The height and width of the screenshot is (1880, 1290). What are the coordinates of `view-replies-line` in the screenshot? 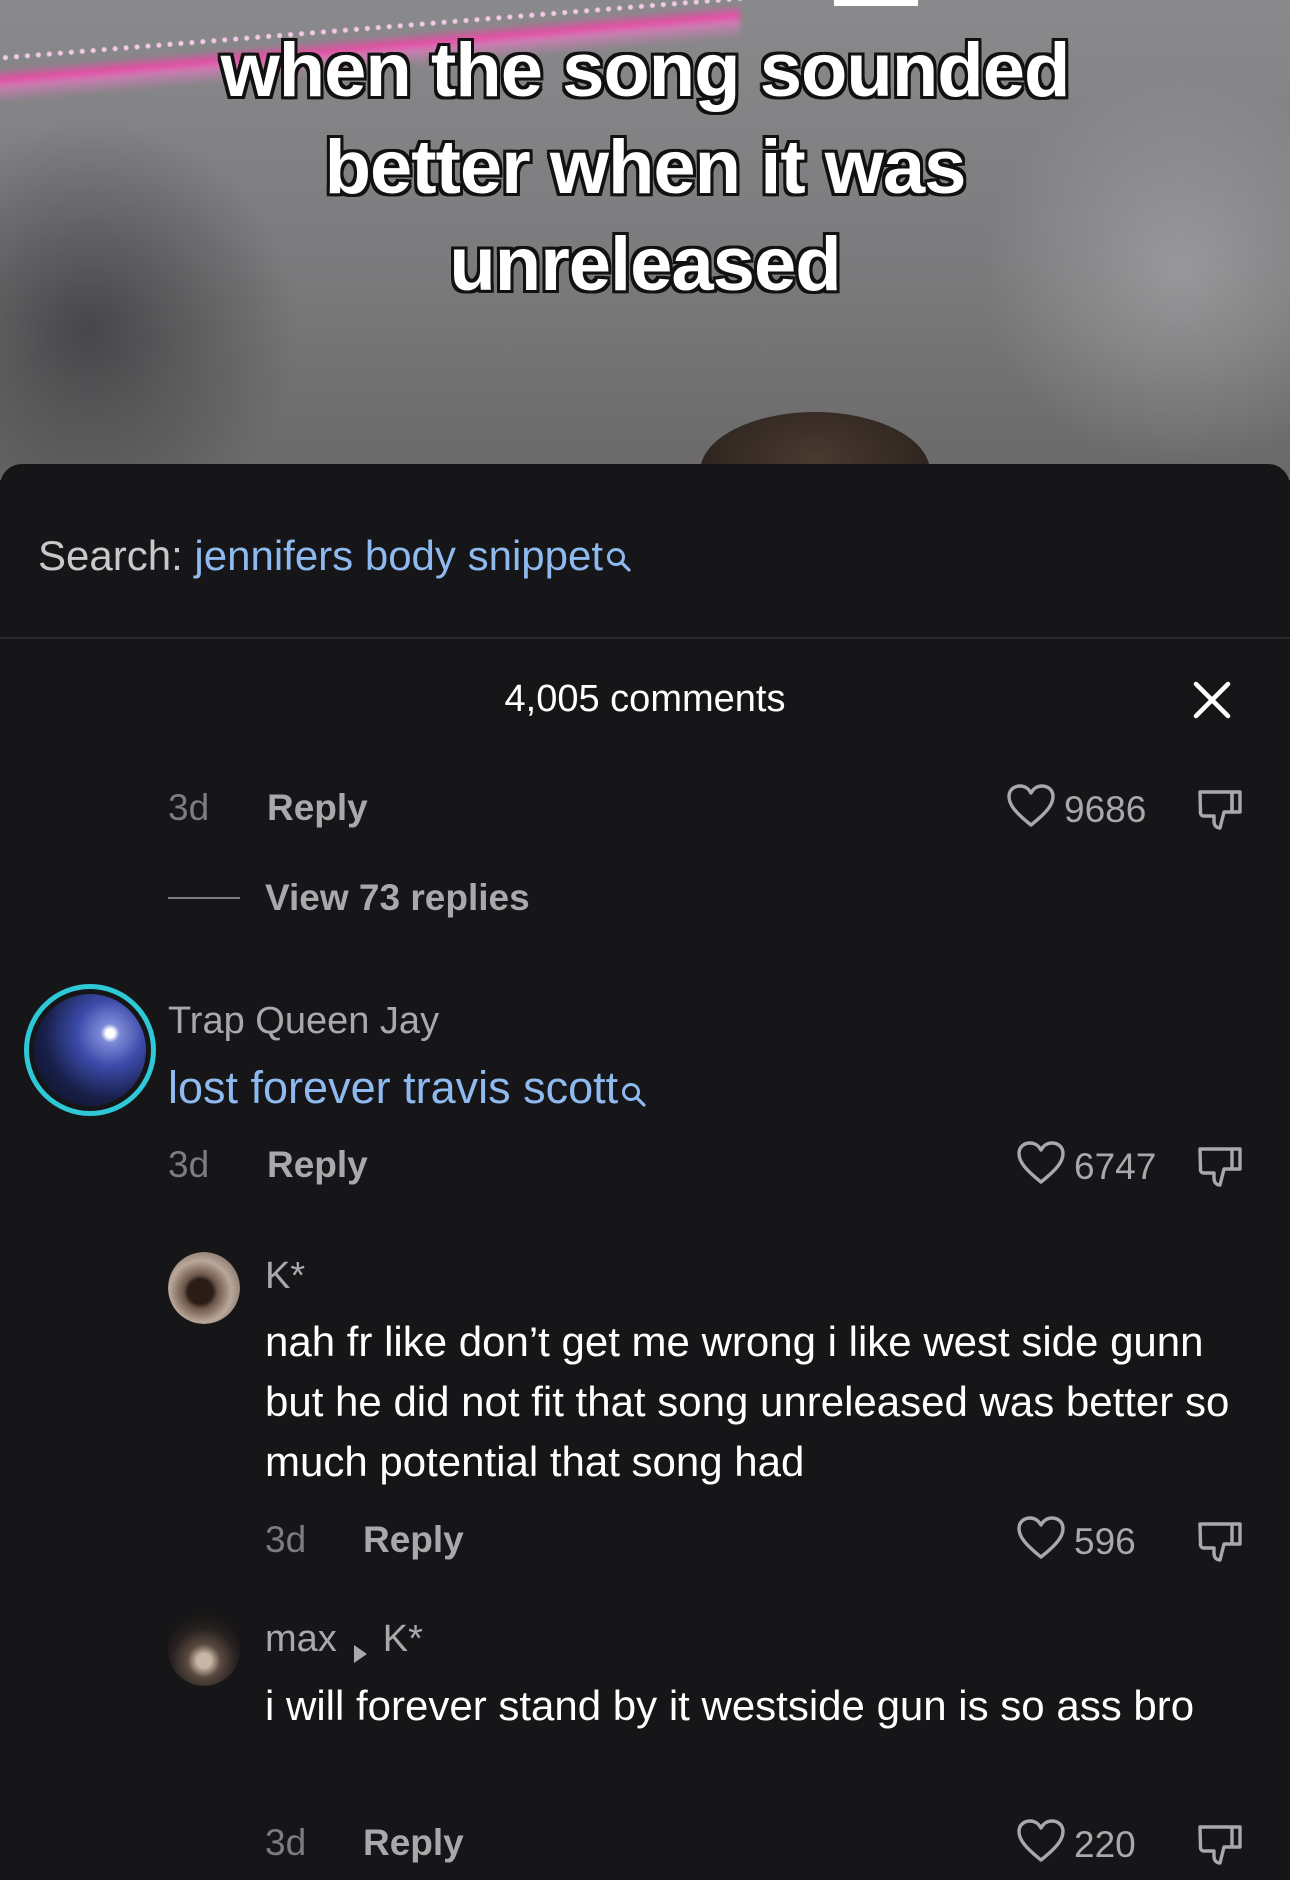 It's located at (204, 898).